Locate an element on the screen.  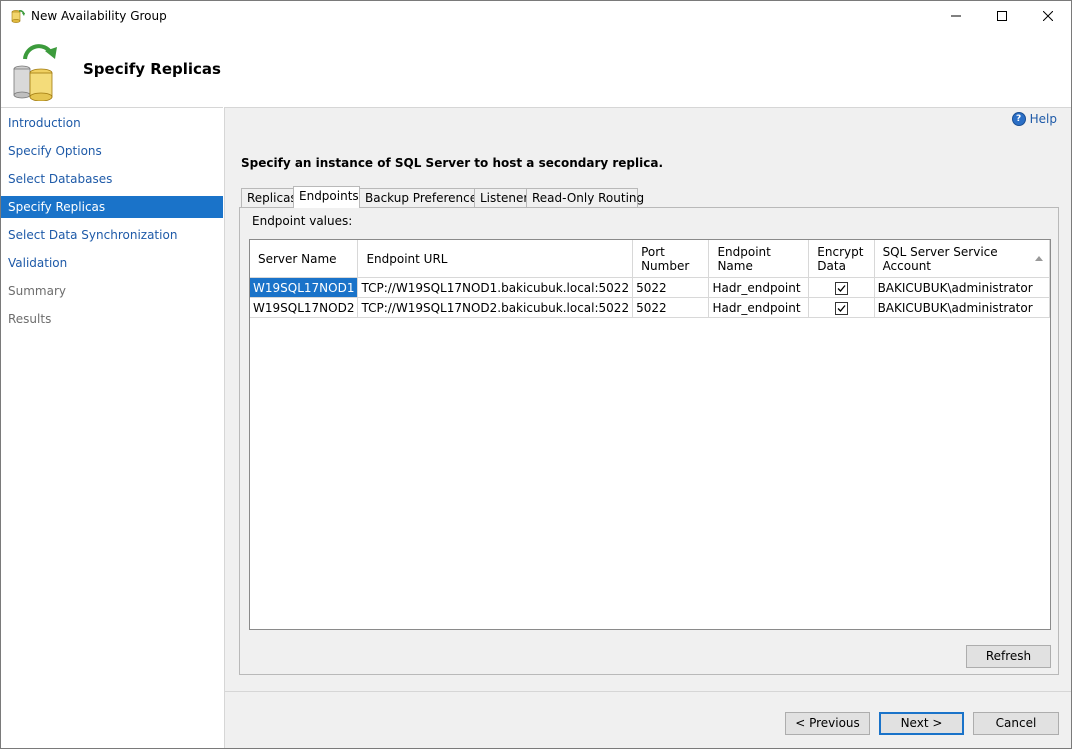
cell-server-name: W19SQL17NOD1 is located at coordinates (304, 287).